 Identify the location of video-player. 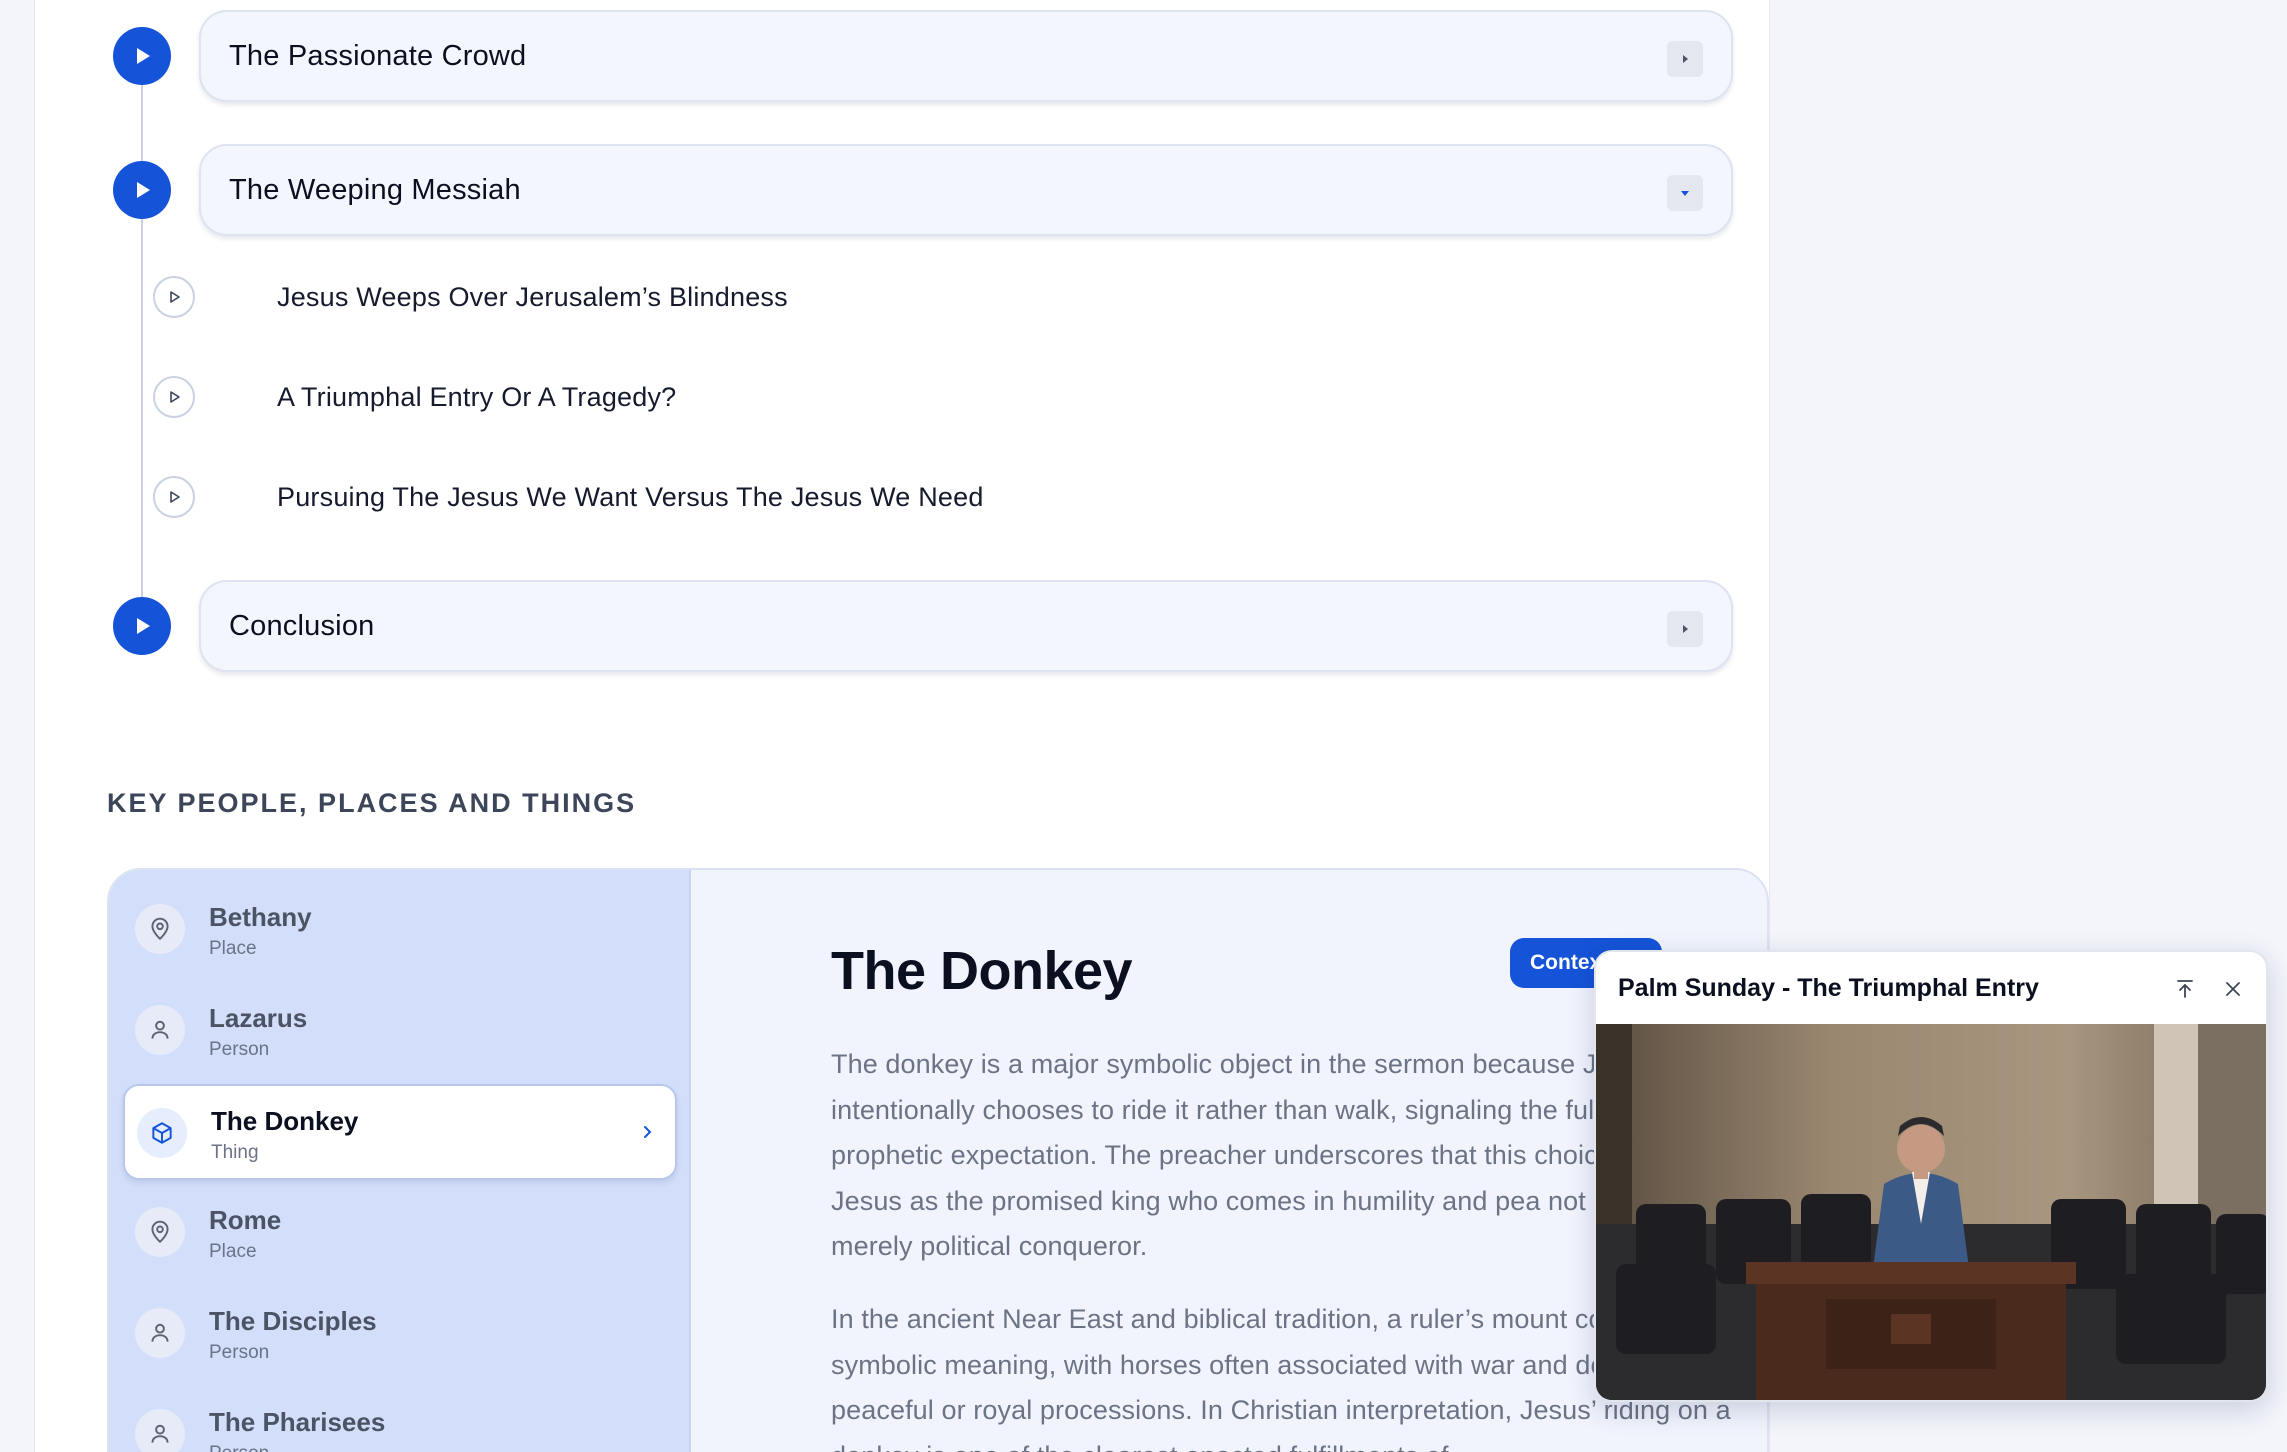
(1931, 1212).